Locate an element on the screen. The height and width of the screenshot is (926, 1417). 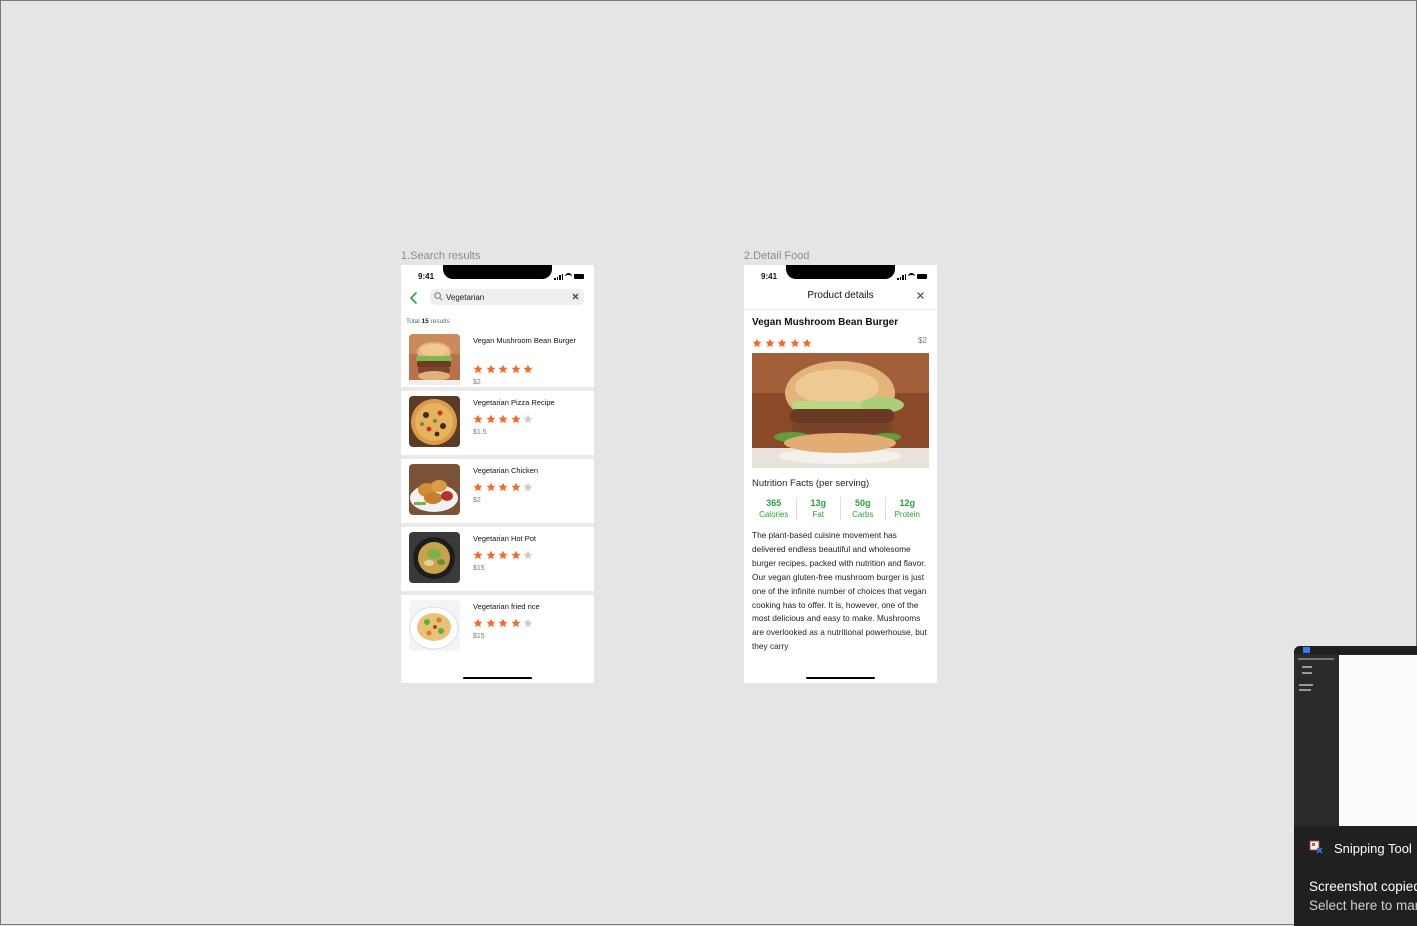
item-name: Vegetarian Hot Pot is located at coordinates (504, 538).